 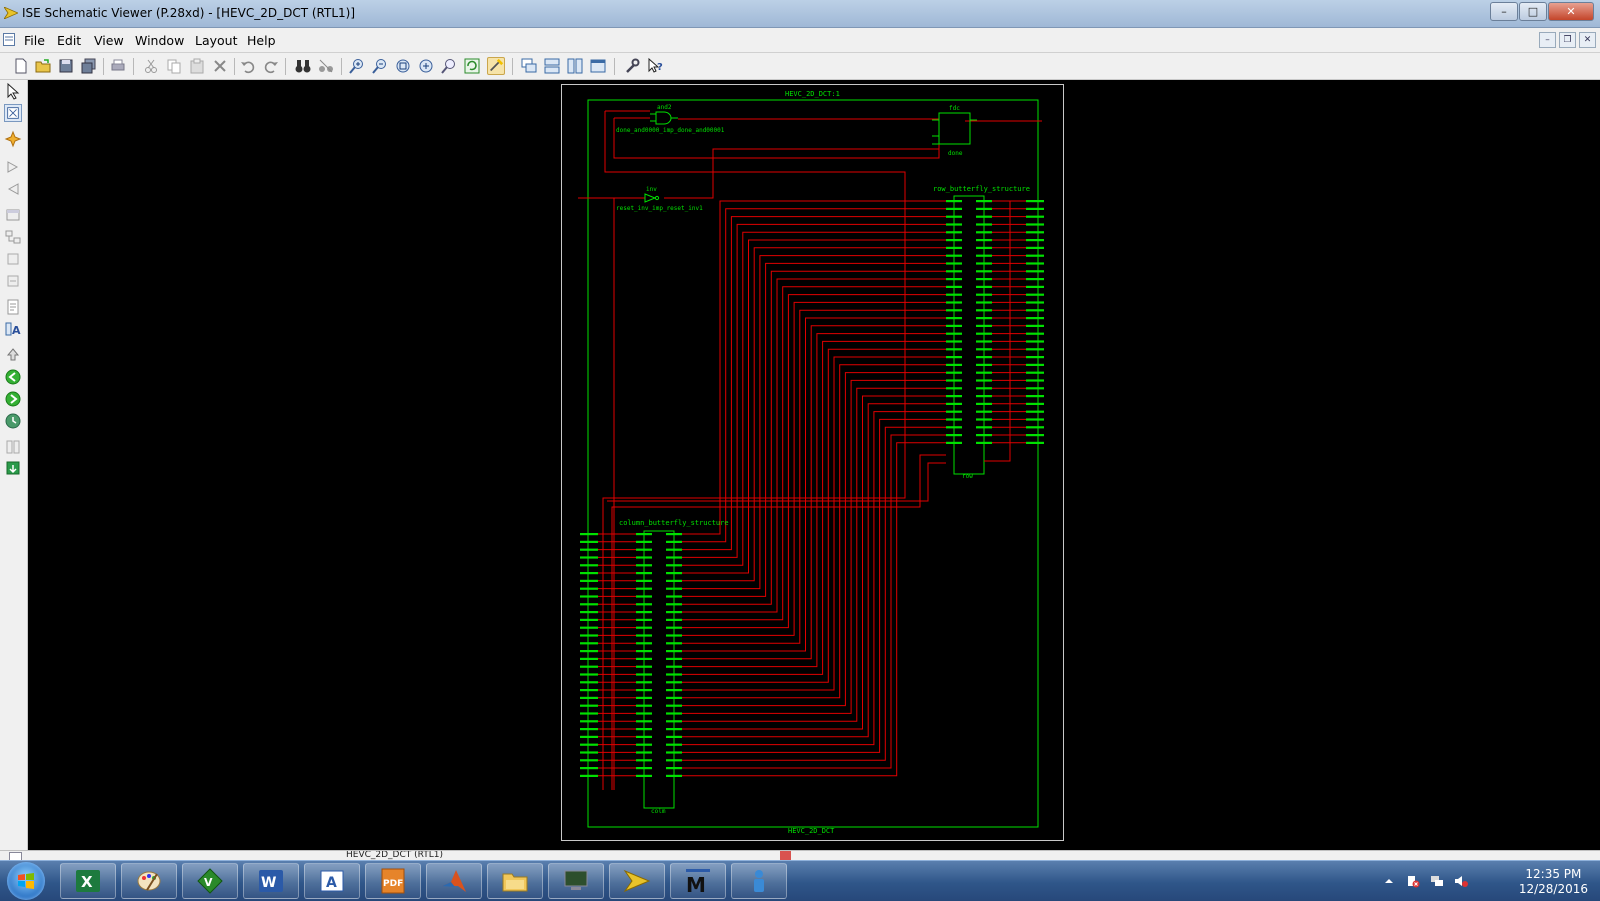 What do you see at coordinates (394, 855) in the screenshot?
I see `document-tab: HEVC_2D_DCT (RTL1)` at bounding box center [394, 855].